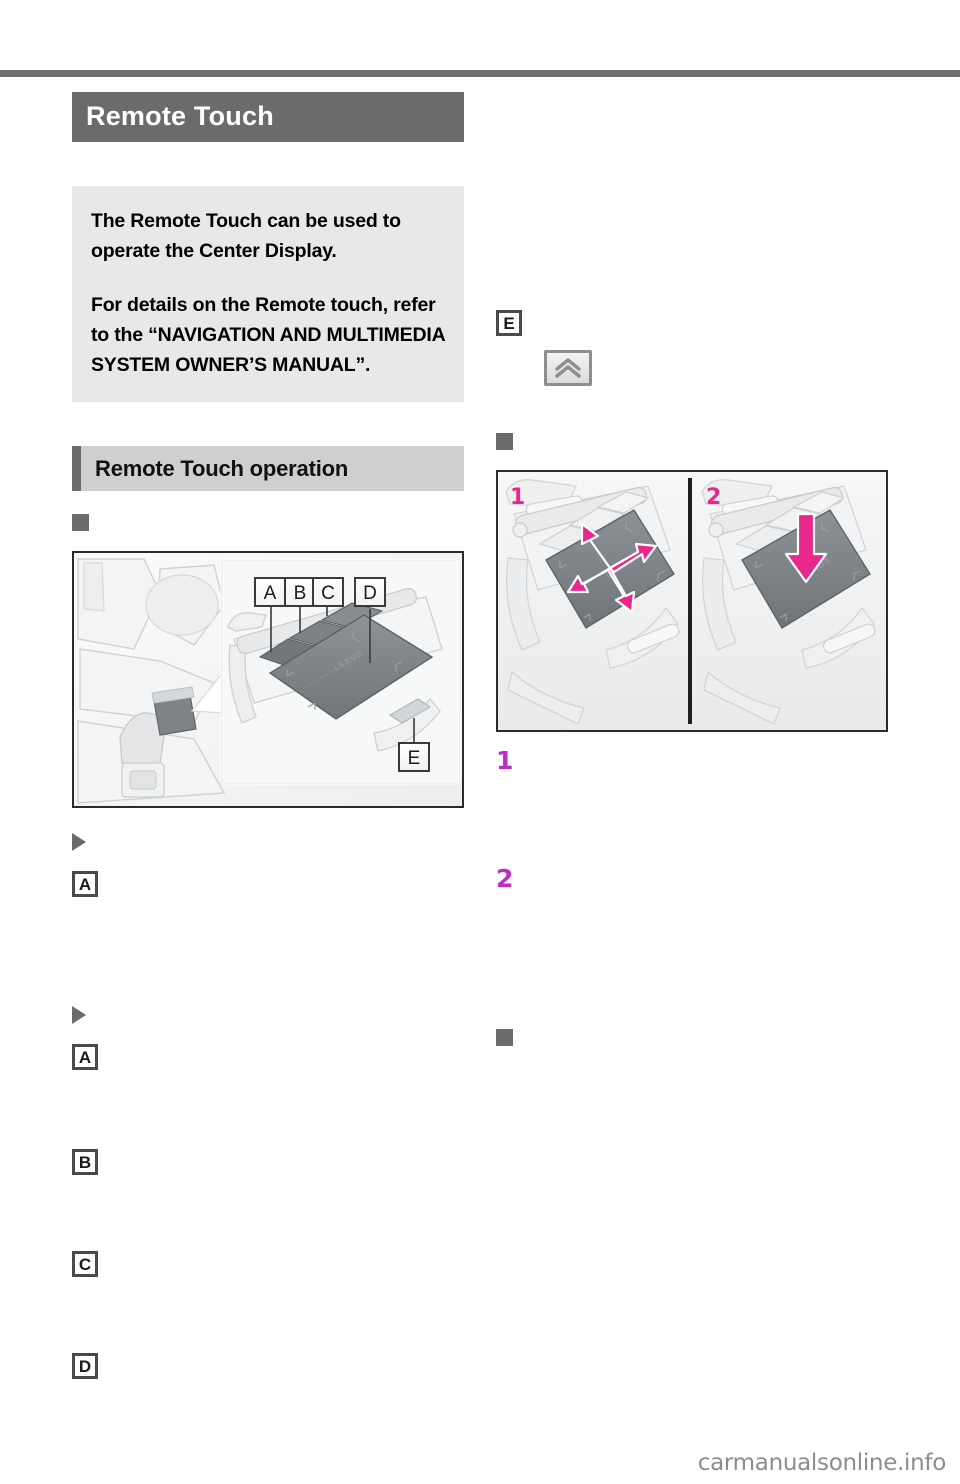  I want to click on callout-item-c: C, so click(268, 1288).